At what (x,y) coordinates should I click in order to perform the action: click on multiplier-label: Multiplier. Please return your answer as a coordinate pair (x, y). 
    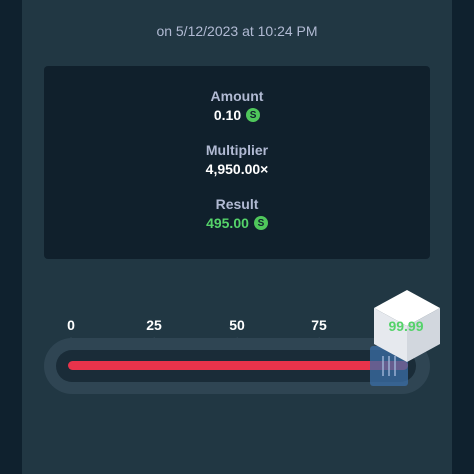
    Looking at the image, I should click on (237, 150).